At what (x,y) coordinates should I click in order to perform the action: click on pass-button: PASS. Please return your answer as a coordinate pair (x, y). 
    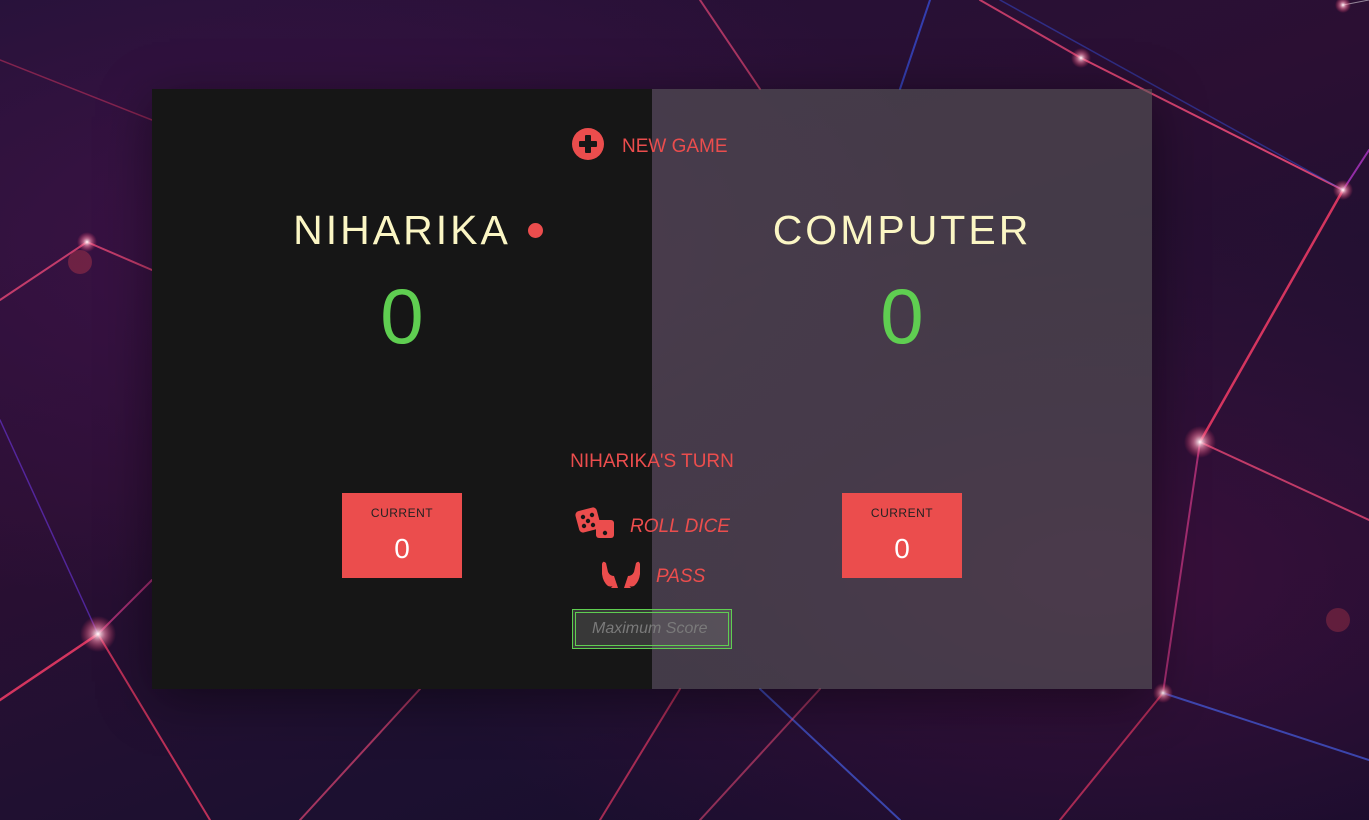
    Looking at the image, I should click on (652, 577).